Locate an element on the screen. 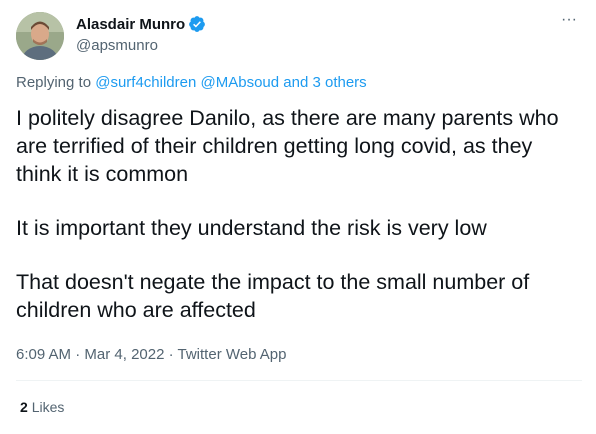 Image resolution: width=596 pixels, height=434 pixels. tweet-header: Alasdair Munro @apsmunro ··· is located at coordinates (299, 36).